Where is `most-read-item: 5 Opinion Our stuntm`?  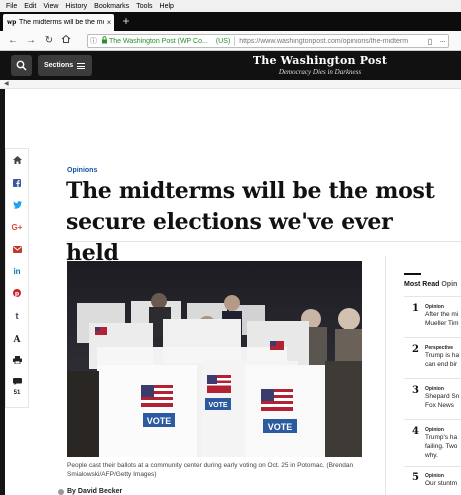 most-read-item: 5 Opinion Our stuntm is located at coordinates (432, 483).